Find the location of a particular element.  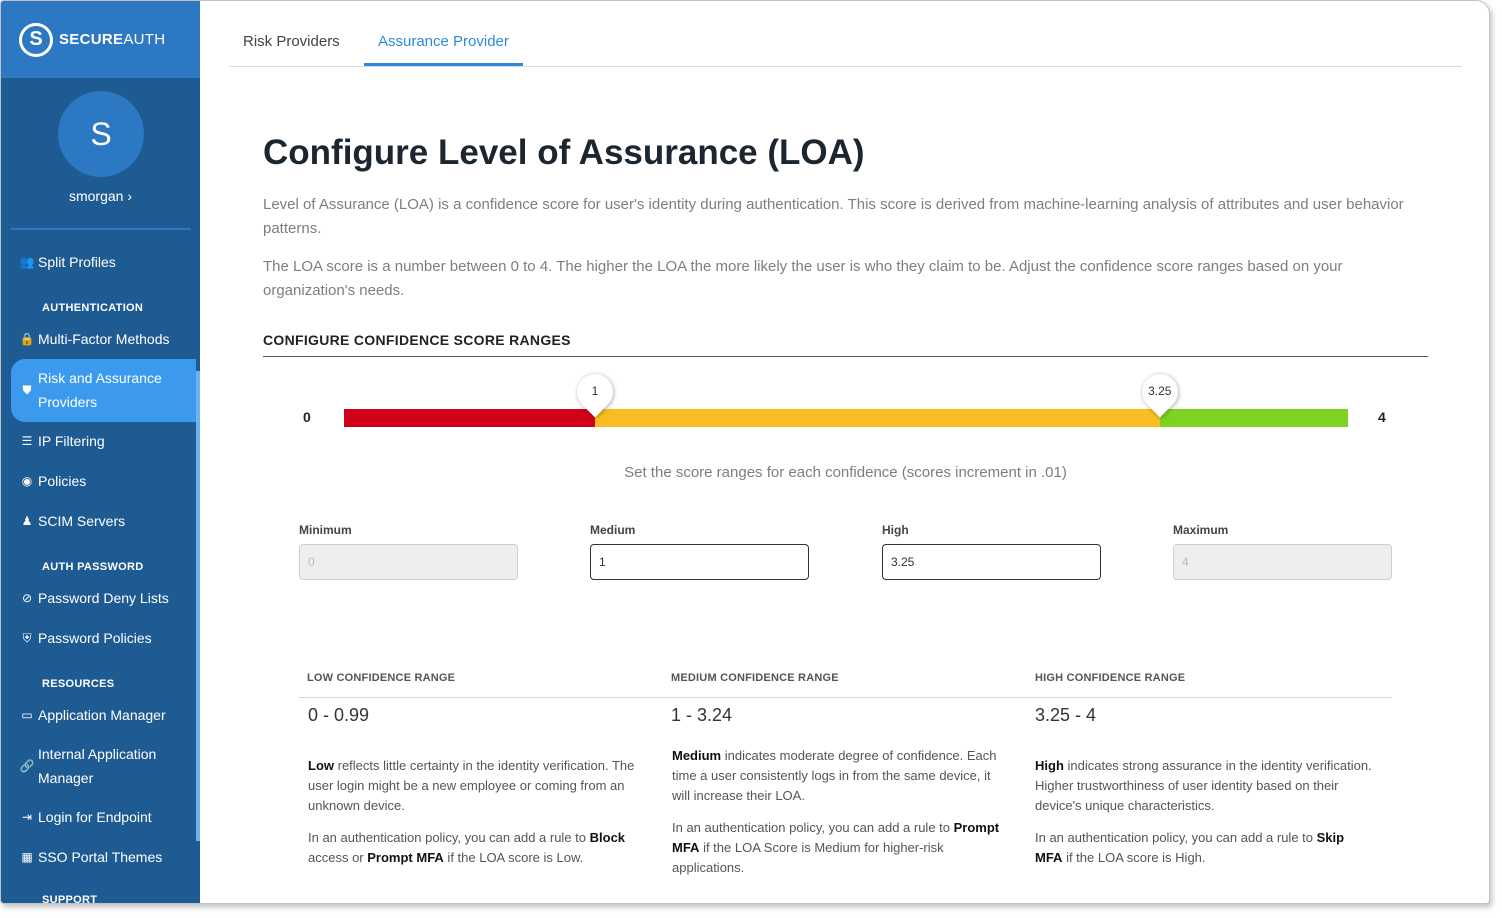

sidebar-item-label: Password Deny Lists is located at coordinates (103, 598).